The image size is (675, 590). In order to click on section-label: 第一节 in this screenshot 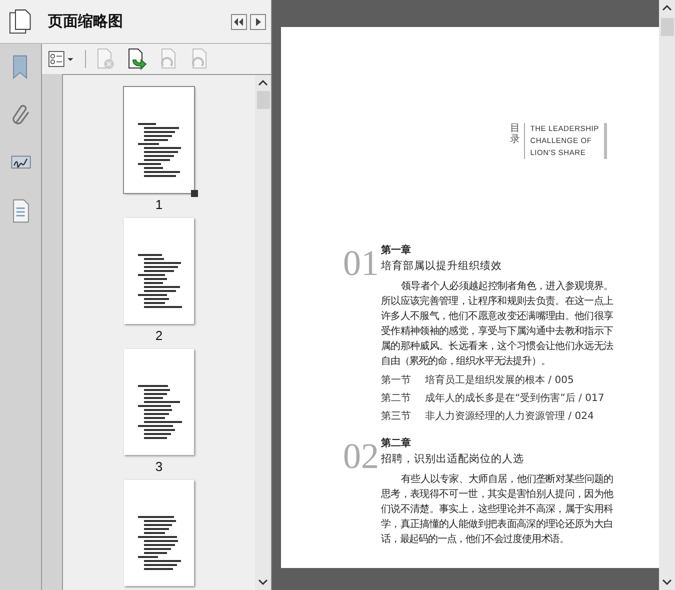, I will do `click(396, 381)`.